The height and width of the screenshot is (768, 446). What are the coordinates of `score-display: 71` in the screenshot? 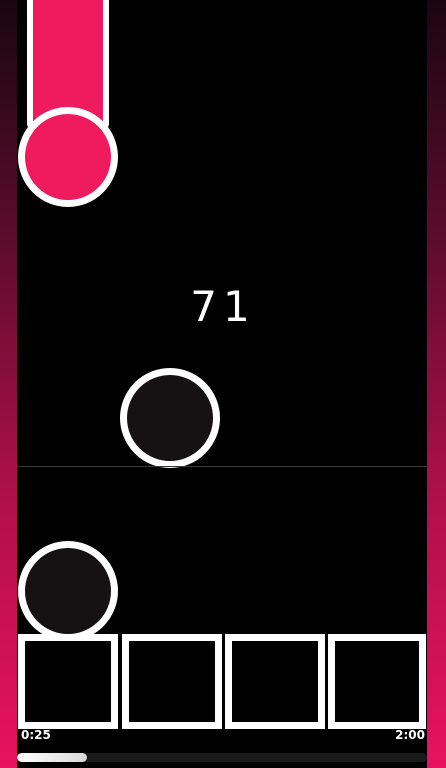 It's located at (223, 306).